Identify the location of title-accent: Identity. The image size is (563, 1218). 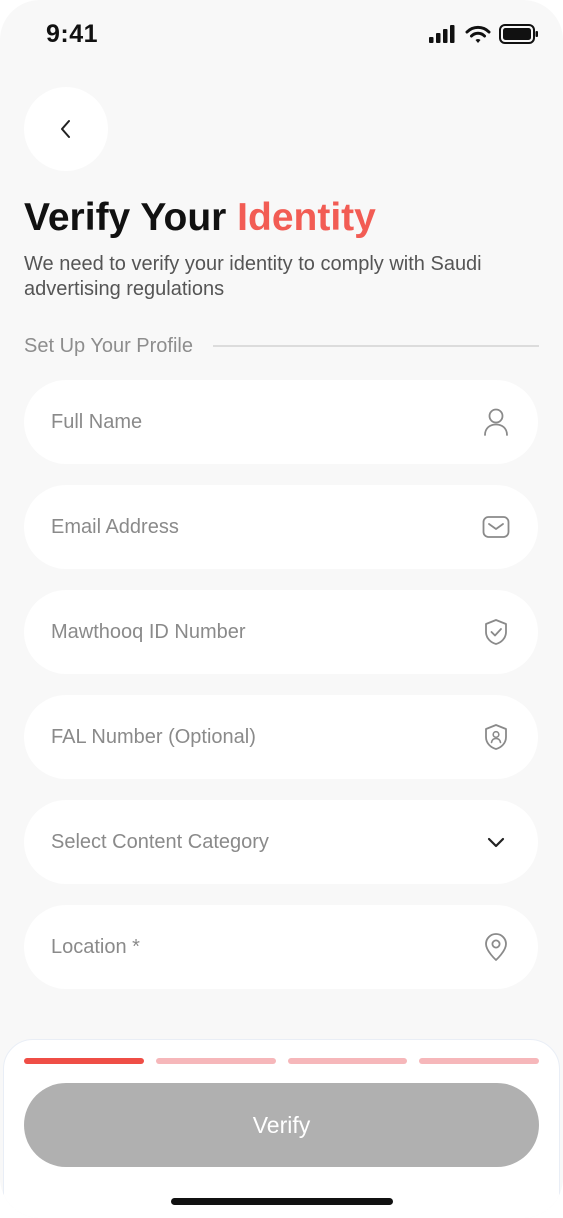
(306, 217).